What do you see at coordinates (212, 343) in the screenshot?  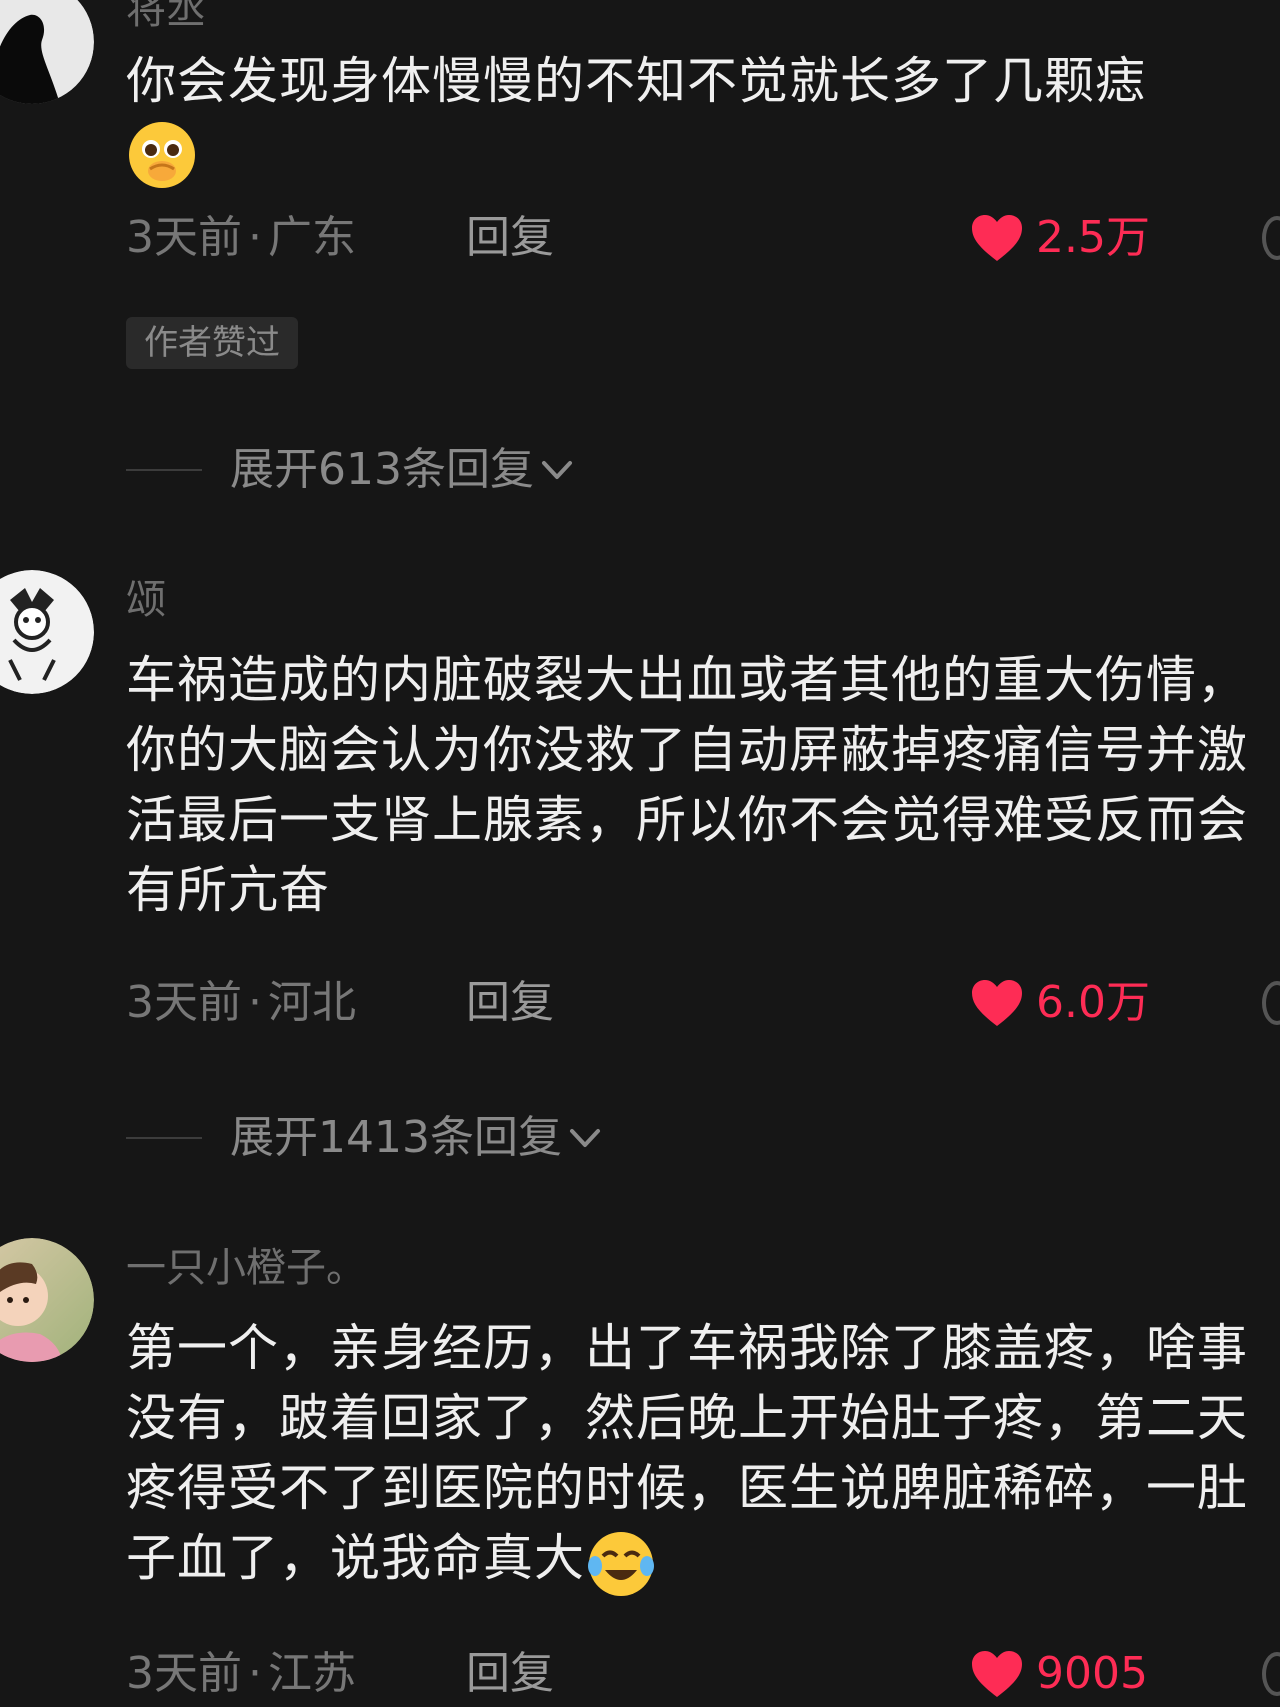 I see `author-liked-badge: 作者赞过` at bounding box center [212, 343].